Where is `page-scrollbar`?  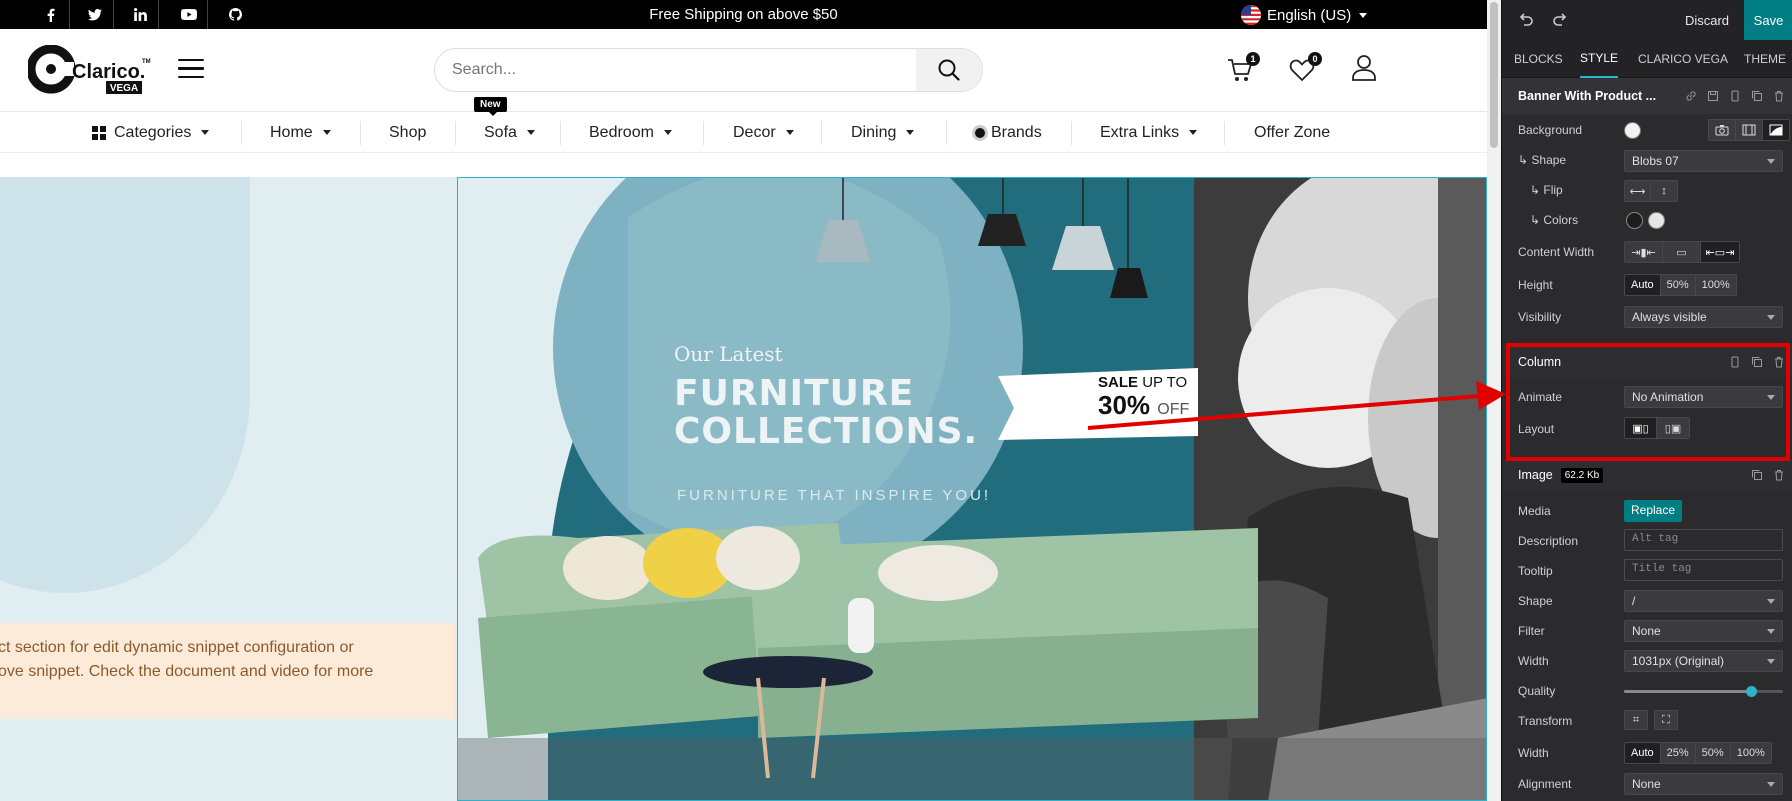 page-scrollbar is located at coordinates (1494, 400).